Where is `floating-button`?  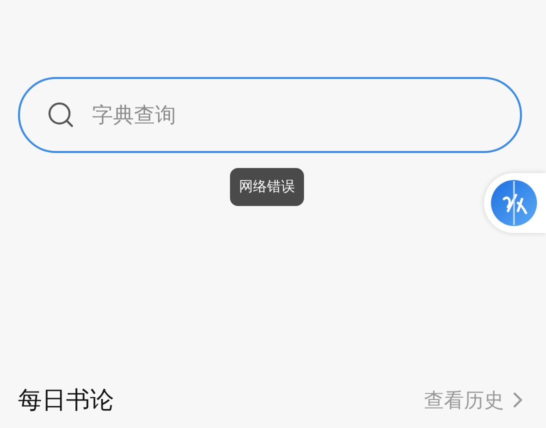 floating-button is located at coordinates (515, 203).